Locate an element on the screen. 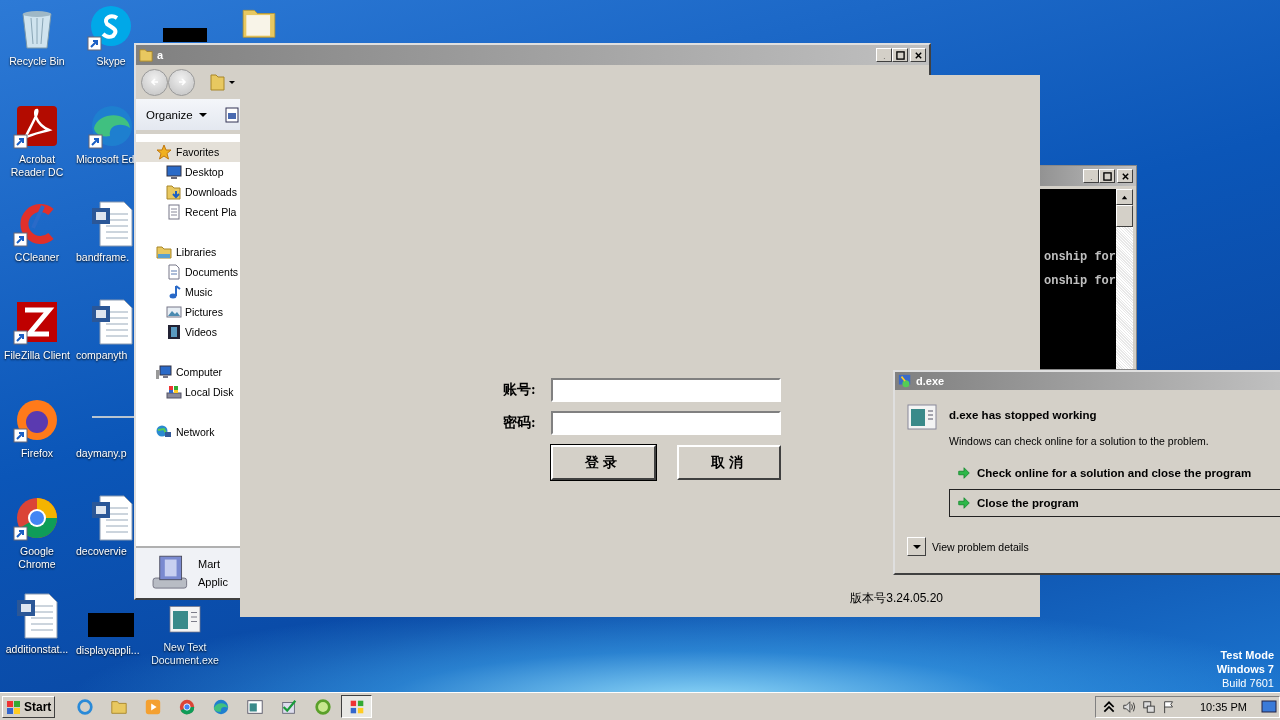 The height and width of the screenshot is (720, 1280). field-label: 账号: is located at coordinates (520, 390).